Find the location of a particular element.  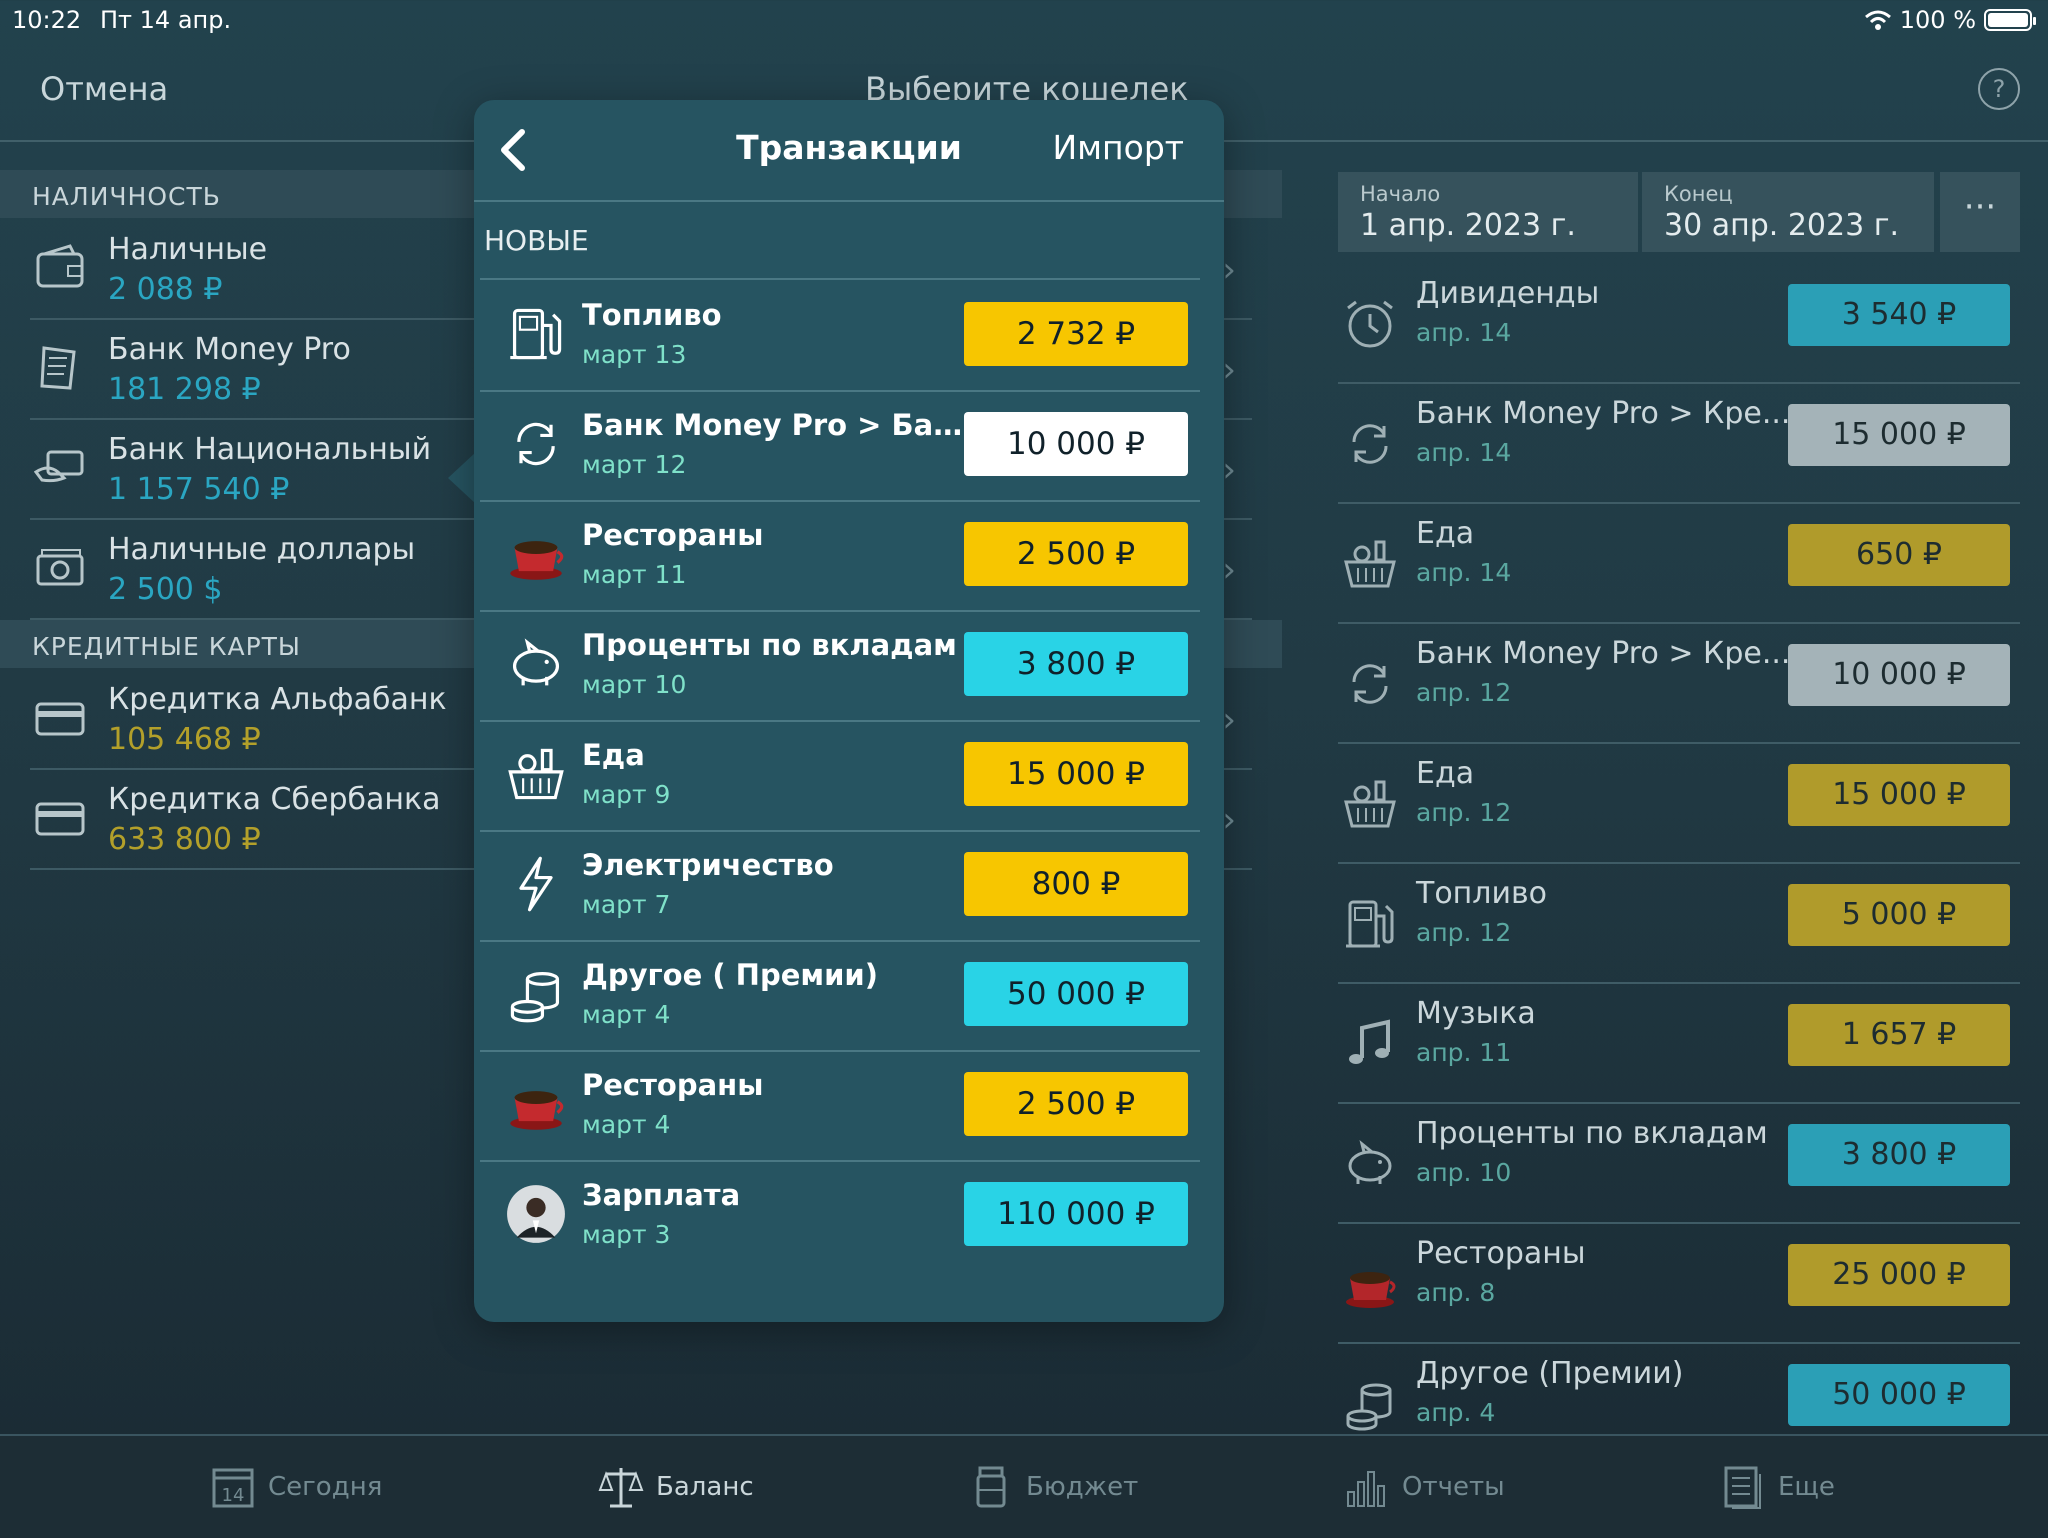

transaction-amount: 3 540 ₽ is located at coordinates (1899, 315).